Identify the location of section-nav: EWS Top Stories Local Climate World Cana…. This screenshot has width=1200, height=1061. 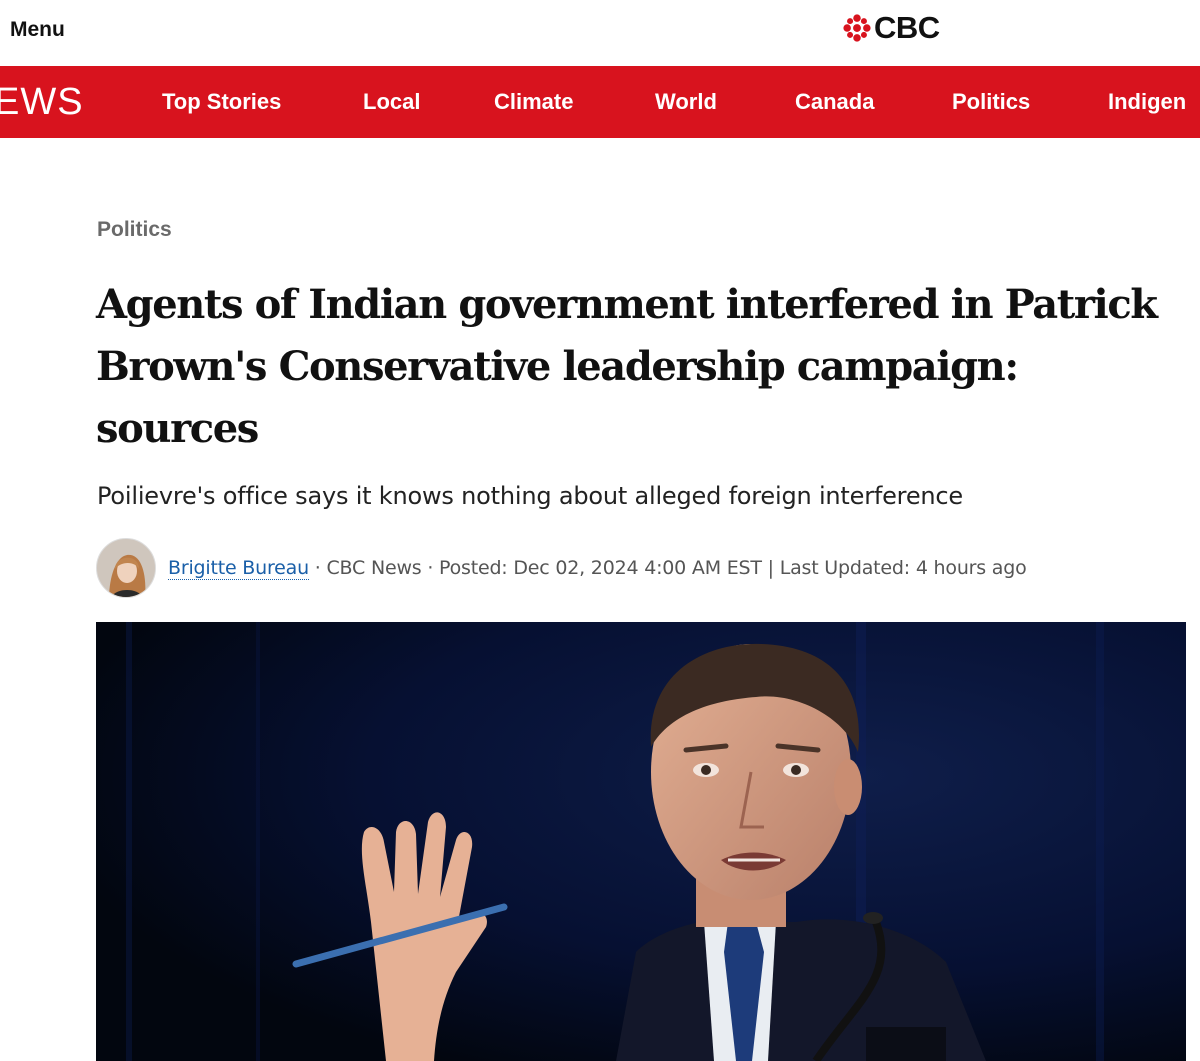
(600, 102).